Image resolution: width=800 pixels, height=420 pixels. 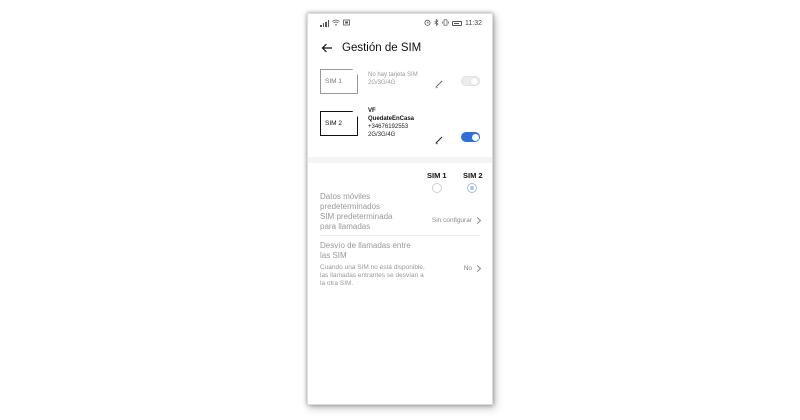 I want to click on app-header: Gestión de SIM, so click(x=370, y=48).